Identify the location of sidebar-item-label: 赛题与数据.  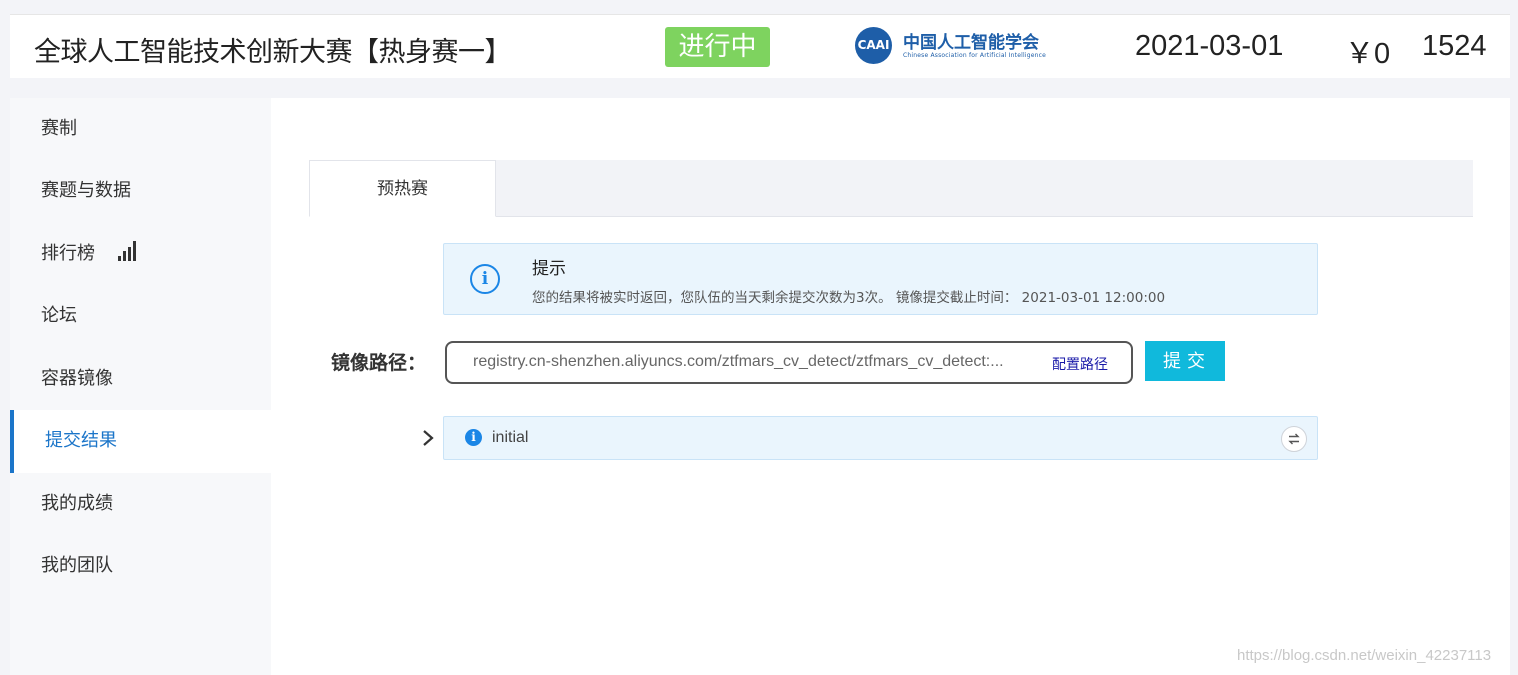
(86, 190).